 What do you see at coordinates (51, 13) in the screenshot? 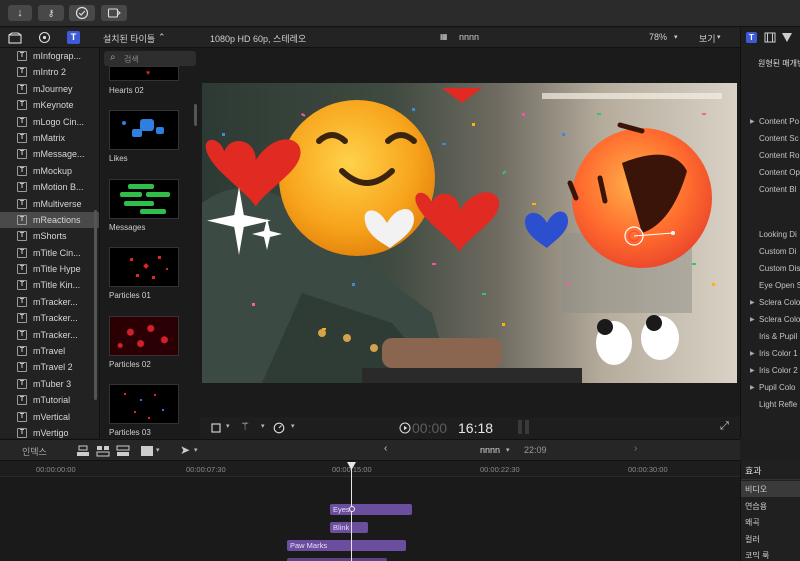
I see `keywords-button: ⚷` at bounding box center [51, 13].